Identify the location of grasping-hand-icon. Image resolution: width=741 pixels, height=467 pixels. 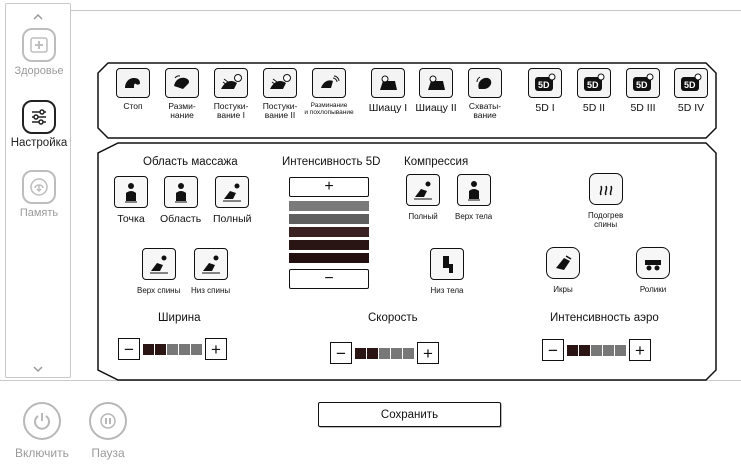
(485, 83).